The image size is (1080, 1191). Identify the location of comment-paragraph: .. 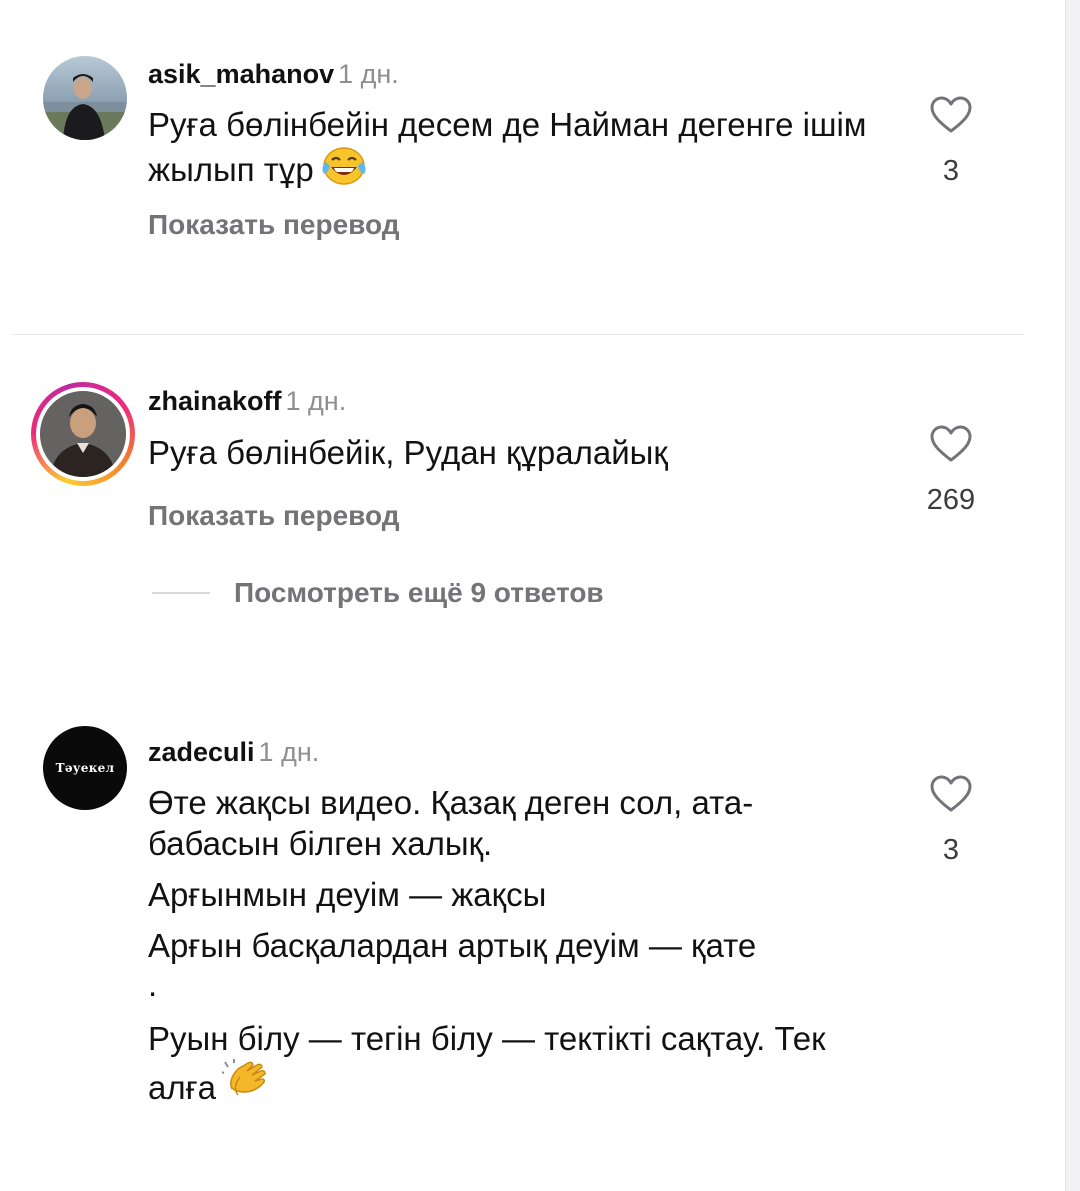
(153, 984).